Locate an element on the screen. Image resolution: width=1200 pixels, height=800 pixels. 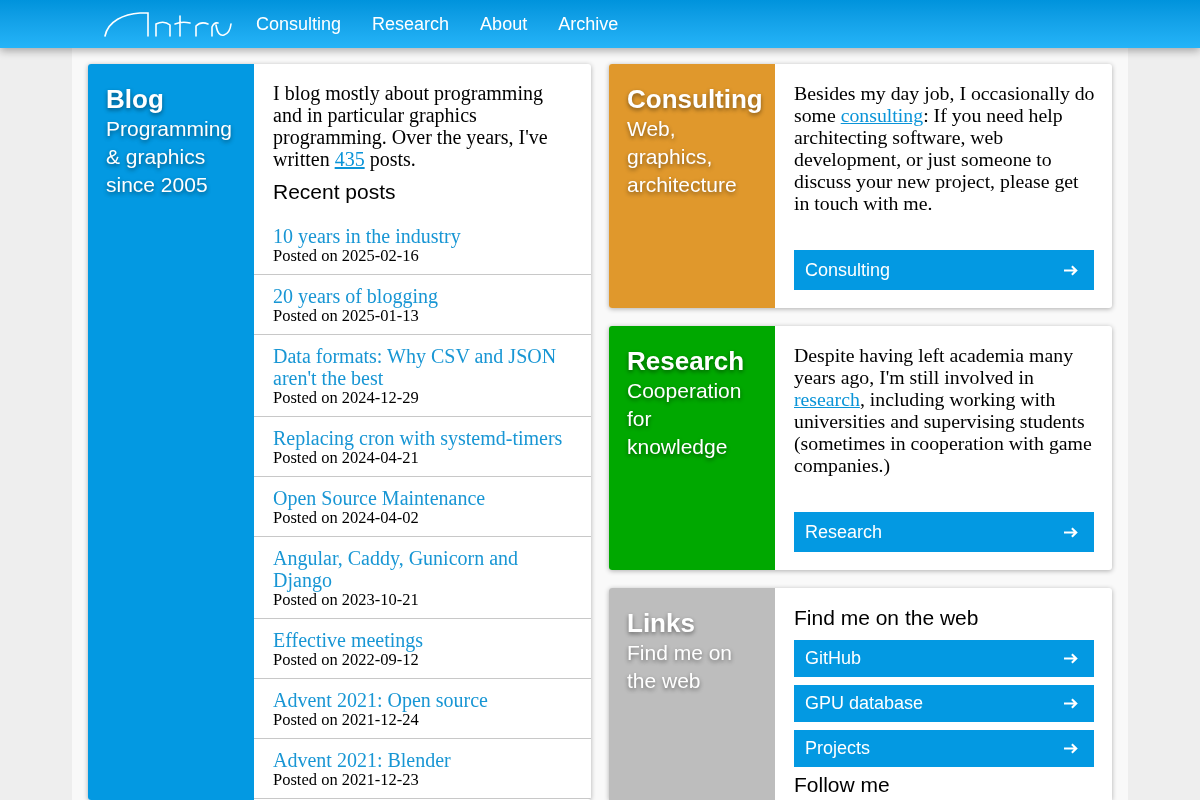
nav-link: Research is located at coordinates (411, 24).